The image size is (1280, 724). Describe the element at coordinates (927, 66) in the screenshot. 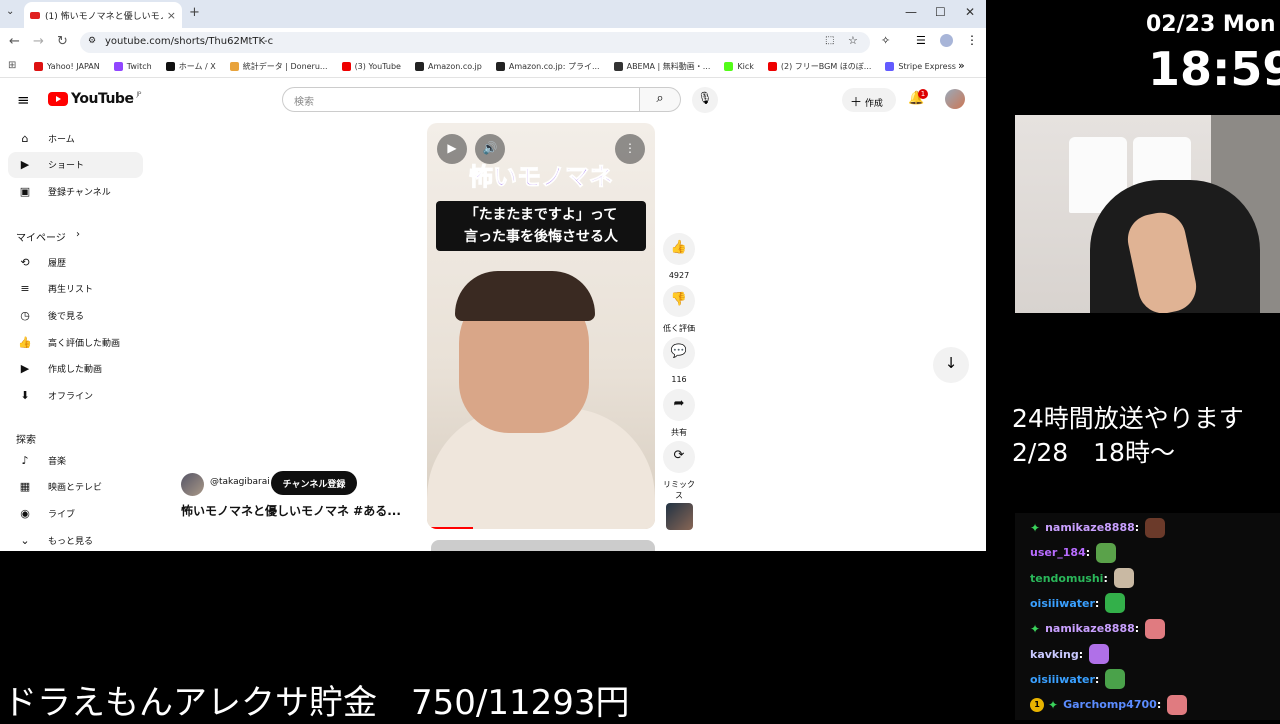

I see `bookmark-label: Stripe Express` at that location.